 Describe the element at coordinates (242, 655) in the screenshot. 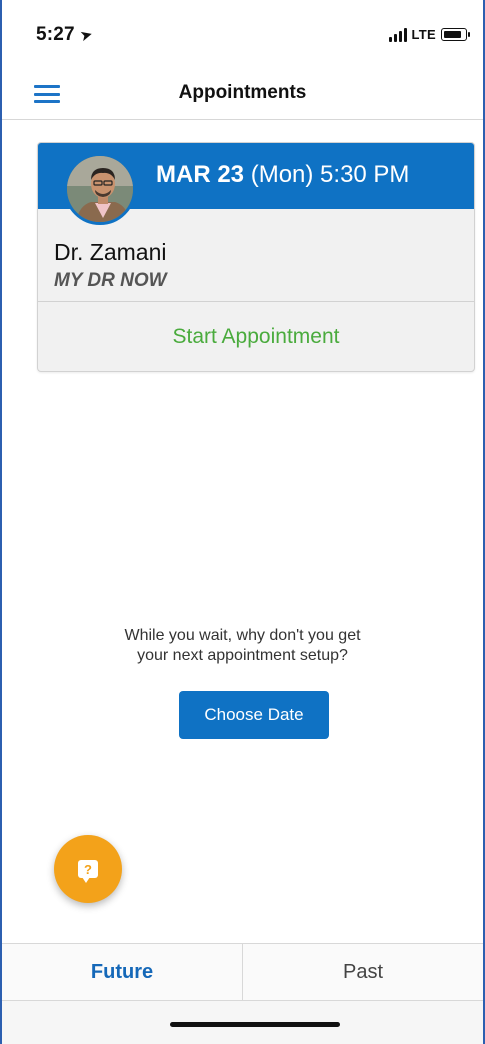

I see `prompt-line-2: your next appointment setup?` at that location.